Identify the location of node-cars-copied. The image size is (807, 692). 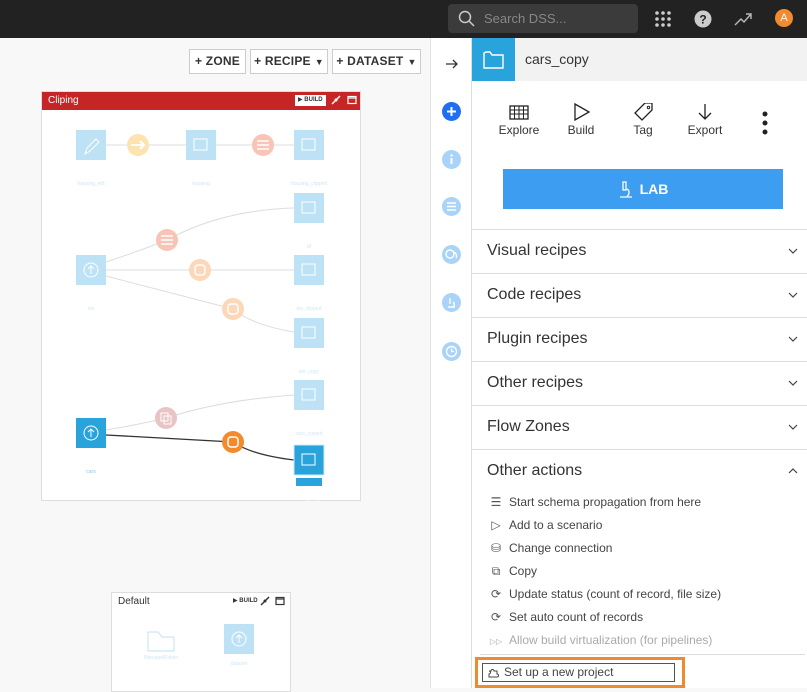
(309, 395).